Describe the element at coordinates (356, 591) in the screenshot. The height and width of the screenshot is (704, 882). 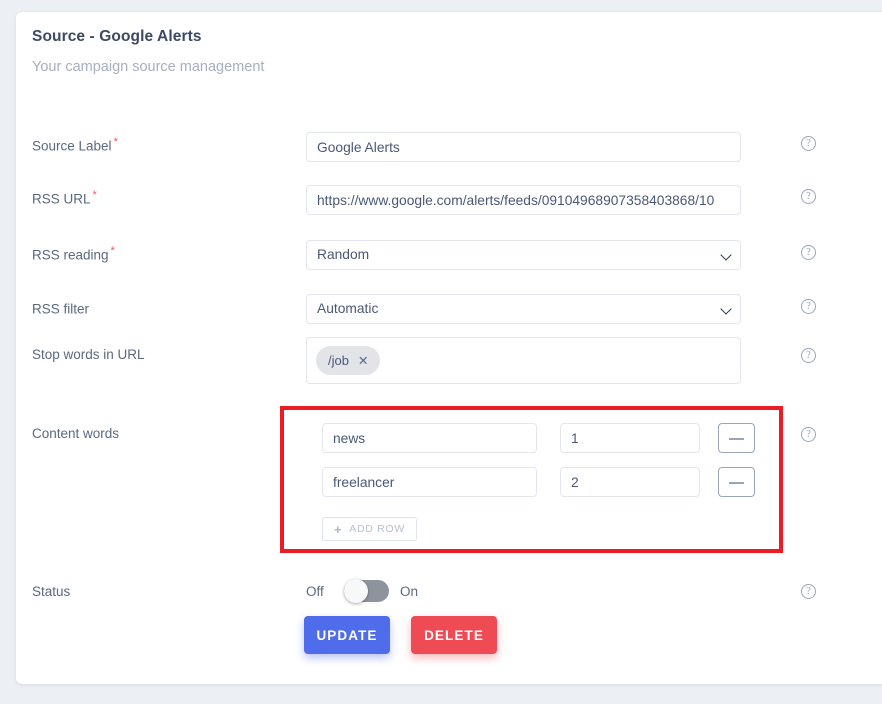
I see `toggle-knob` at that location.